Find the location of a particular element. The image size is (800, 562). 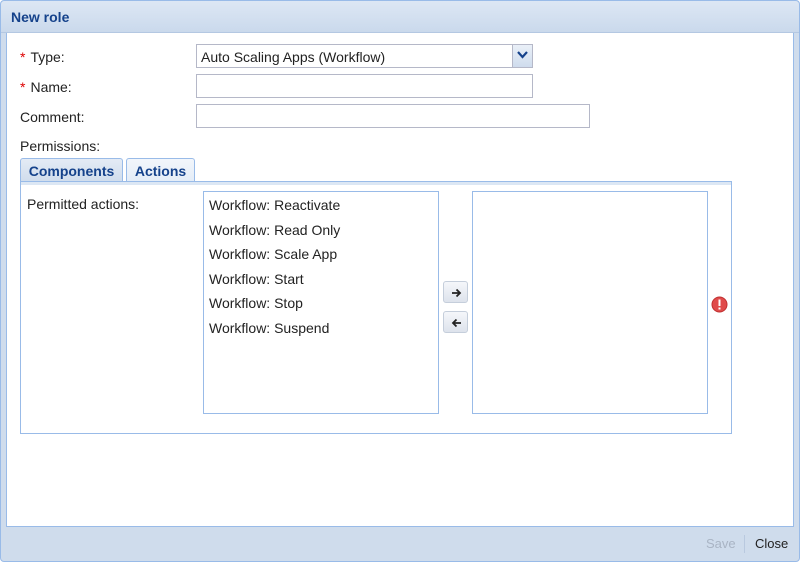

type-combobox-trigger is located at coordinates (522, 56).